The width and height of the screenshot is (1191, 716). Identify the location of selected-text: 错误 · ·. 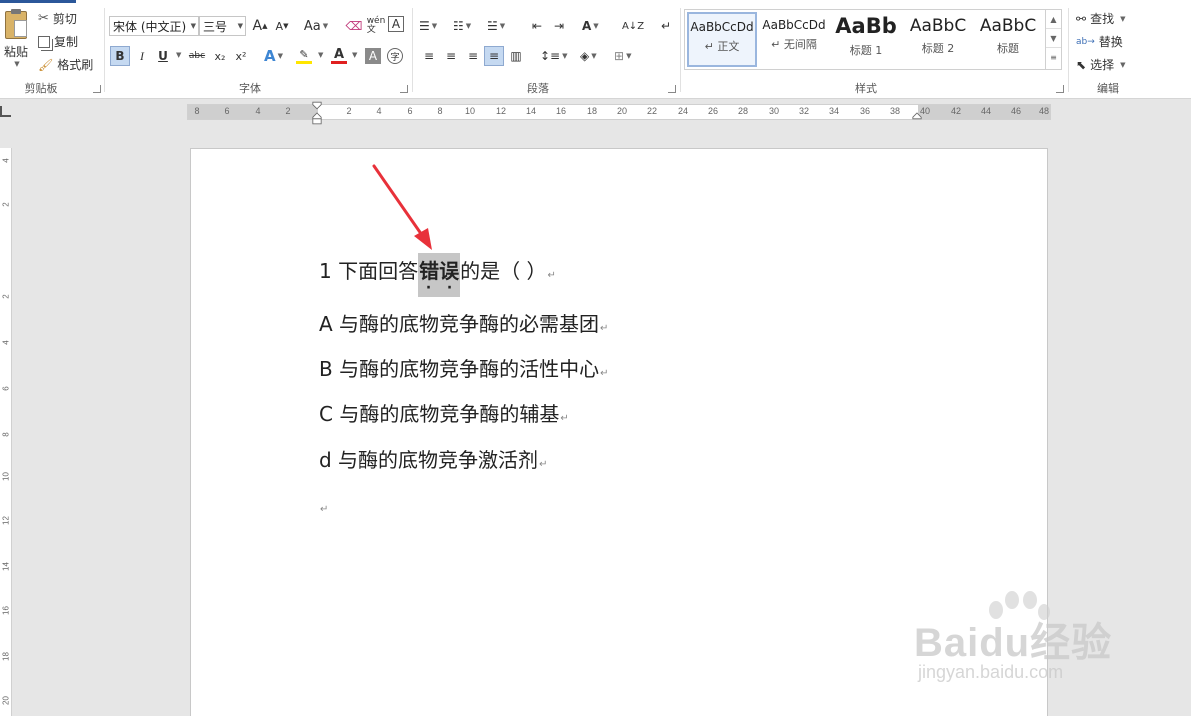
(439, 275).